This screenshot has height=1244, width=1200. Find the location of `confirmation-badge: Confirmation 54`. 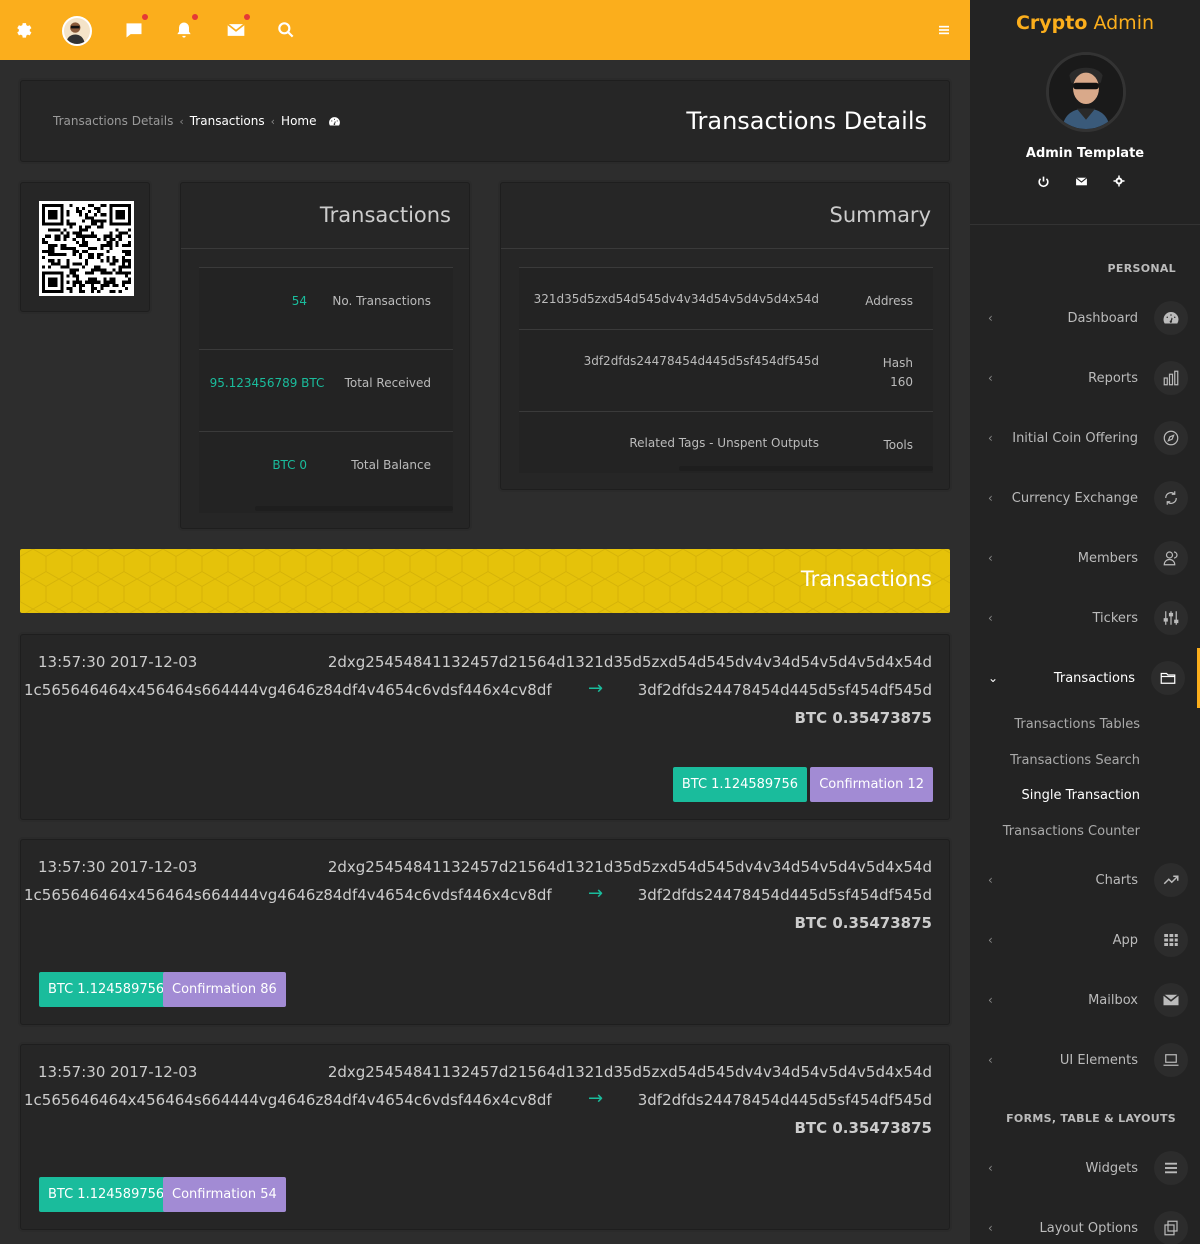

confirmation-badge: Confirmation 54 is located at coordinates (224, 1194).